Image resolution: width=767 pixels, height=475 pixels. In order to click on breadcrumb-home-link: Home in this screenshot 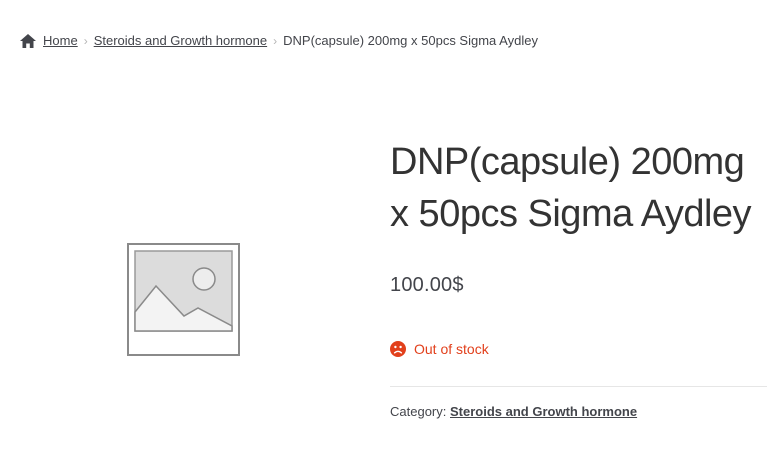, I will do `click(60, 40)`.